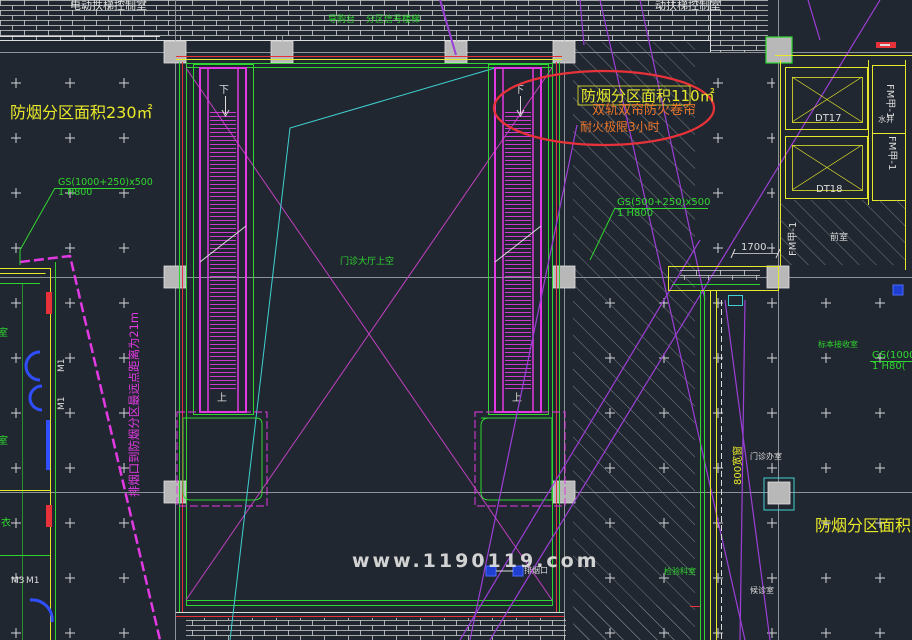  I want to click on exhaust-distance-label: 排烟口到防烟分区最远点距离为21m, so click(134, 404).